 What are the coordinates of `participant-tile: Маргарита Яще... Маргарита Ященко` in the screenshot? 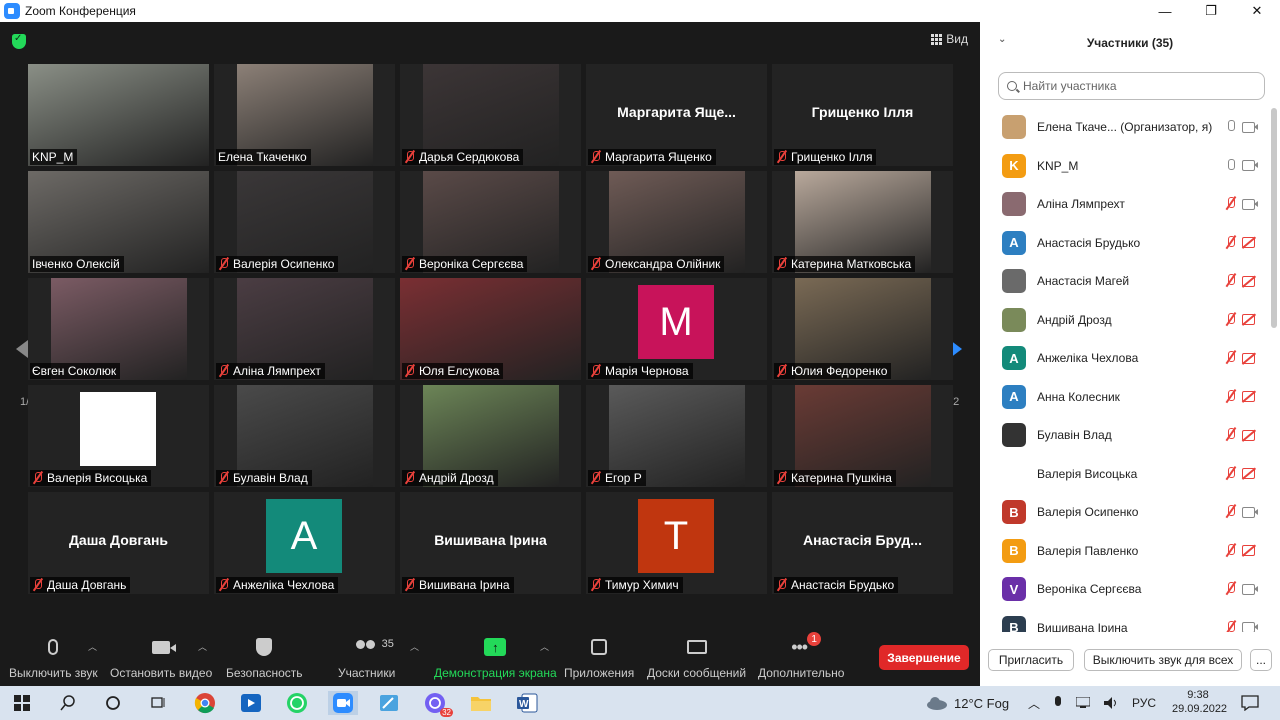 It's located at (676, 115).